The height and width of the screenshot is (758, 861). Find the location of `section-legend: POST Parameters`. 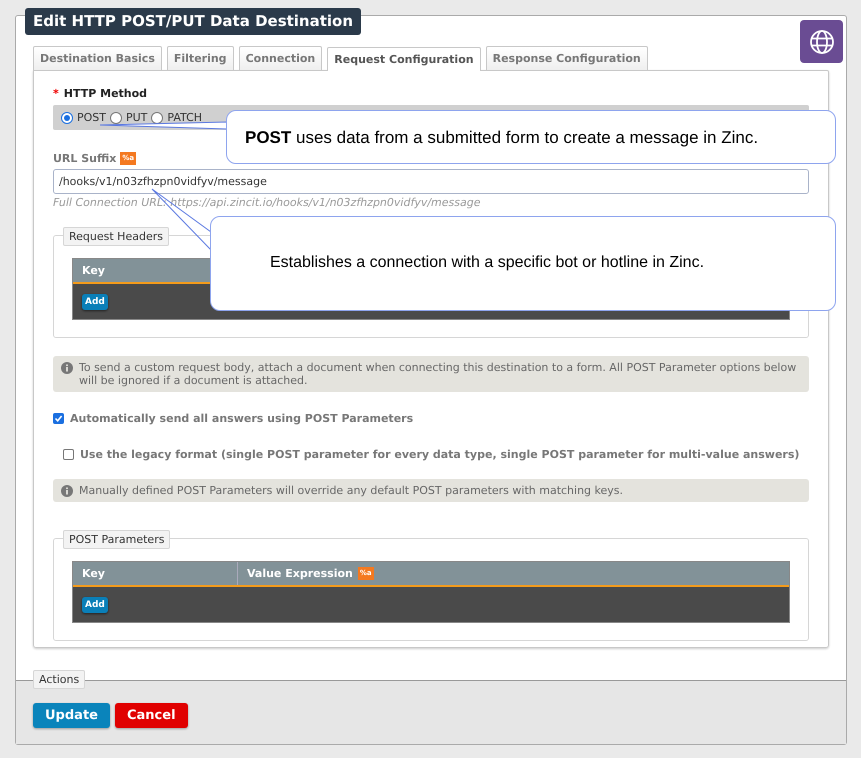

section-legend: POST Parameters is located at coordinates (116, 539).